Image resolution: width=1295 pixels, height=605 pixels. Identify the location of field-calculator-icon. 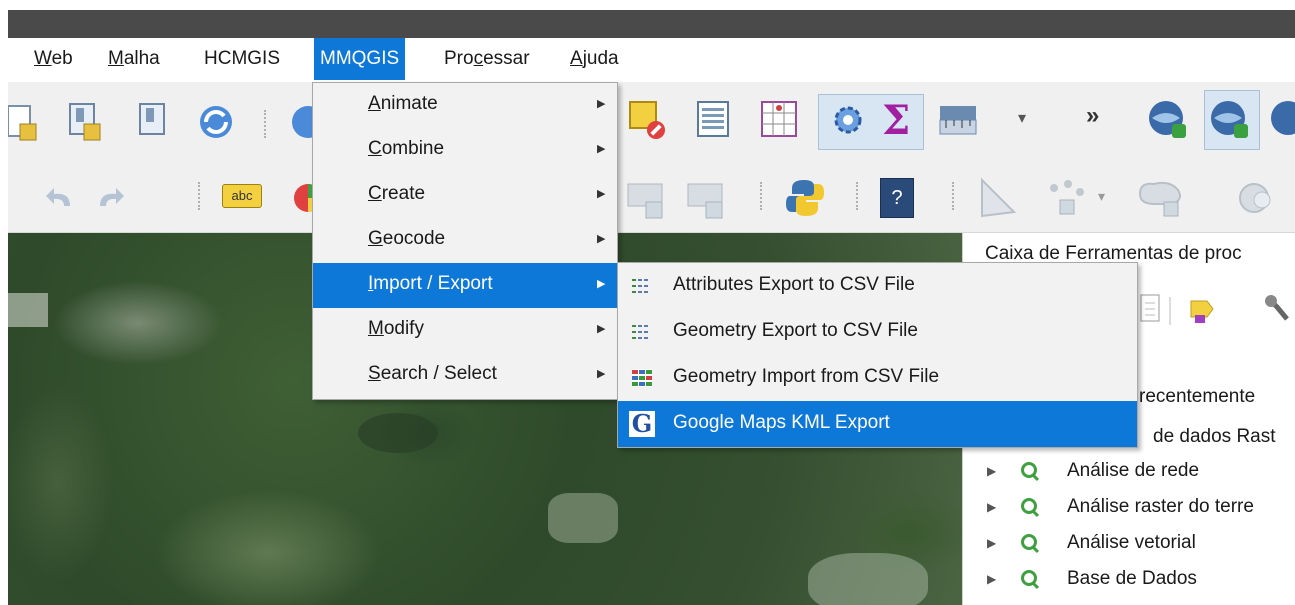
(780, 120).